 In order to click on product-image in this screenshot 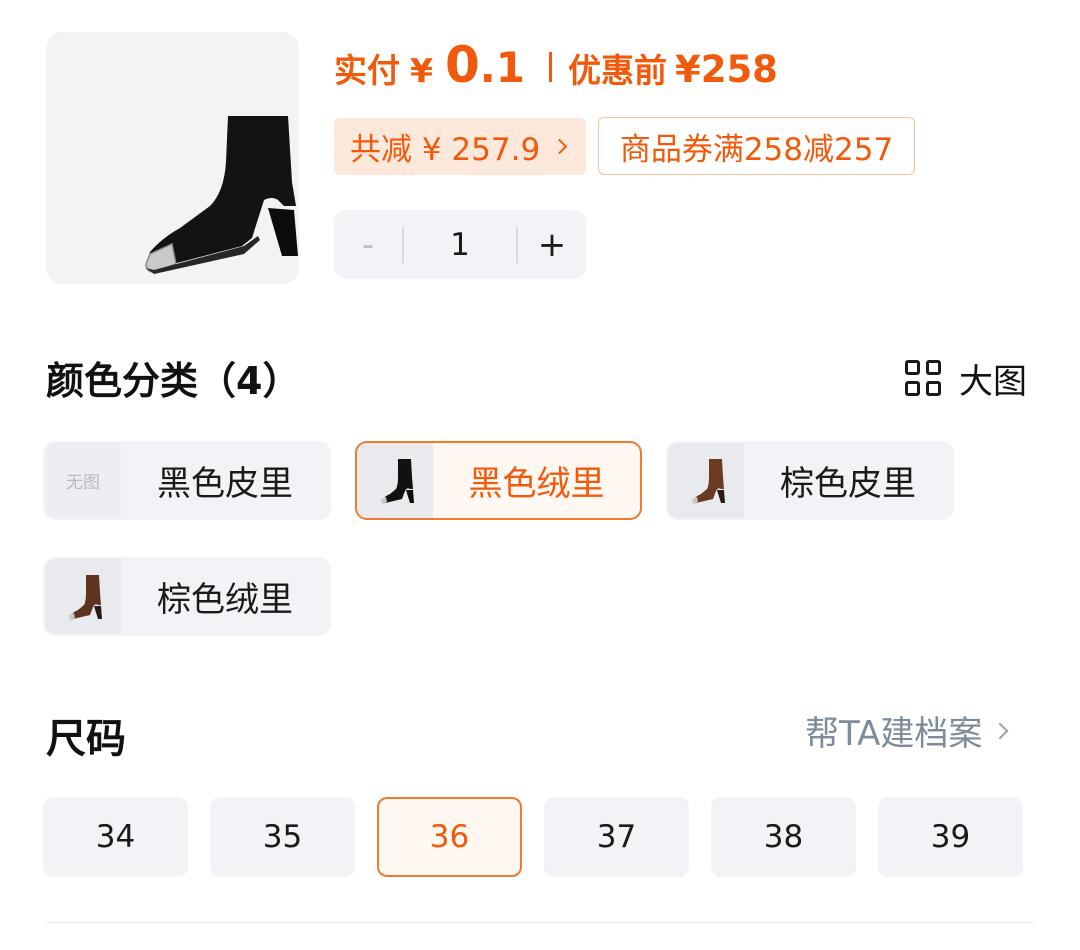, I will do `click(172, 158)`.